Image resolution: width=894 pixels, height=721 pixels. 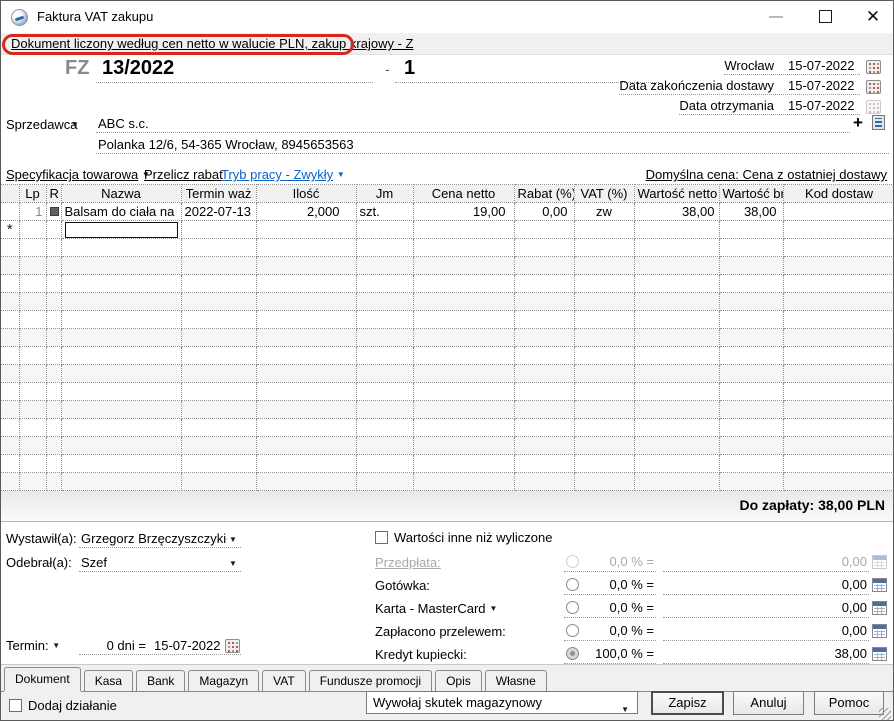 I want to click on help-button: Pomoc, so click(x=849, y=703).